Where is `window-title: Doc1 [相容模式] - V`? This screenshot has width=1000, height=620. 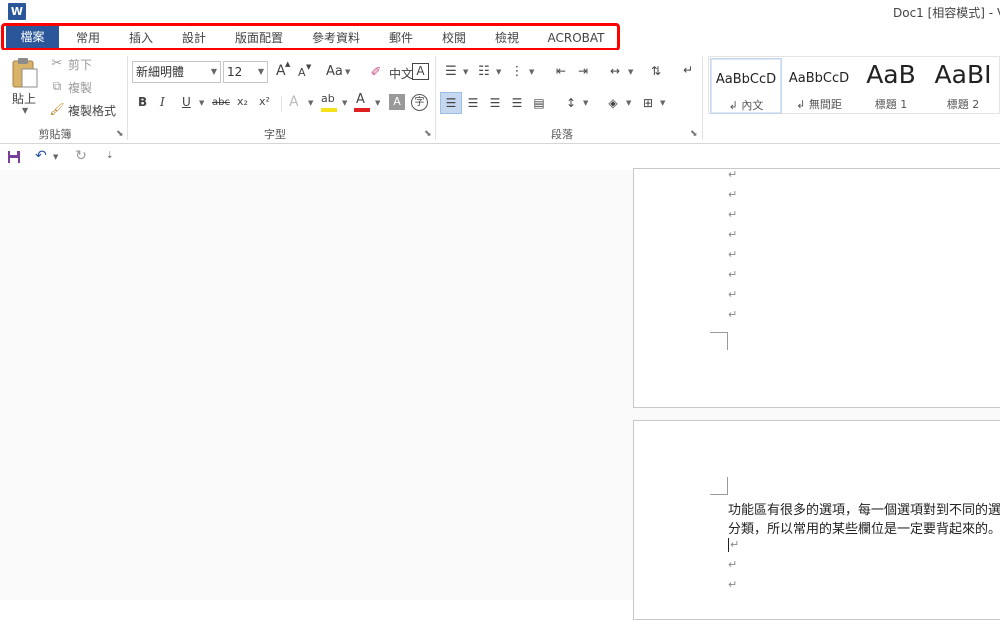
window-title: Doc1 [相容模式] - V is located at coordinates (946, 13).